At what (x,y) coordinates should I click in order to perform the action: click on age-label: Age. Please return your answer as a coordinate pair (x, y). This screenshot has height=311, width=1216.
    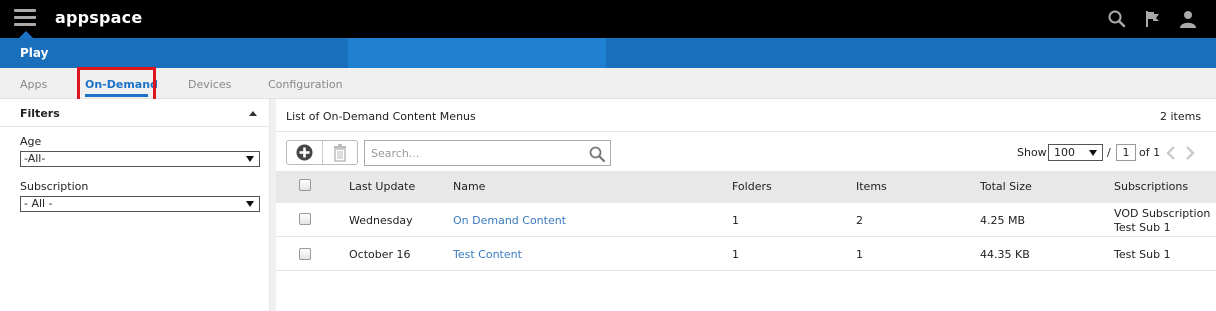
    Looking at the image, I should click on (31, 141).